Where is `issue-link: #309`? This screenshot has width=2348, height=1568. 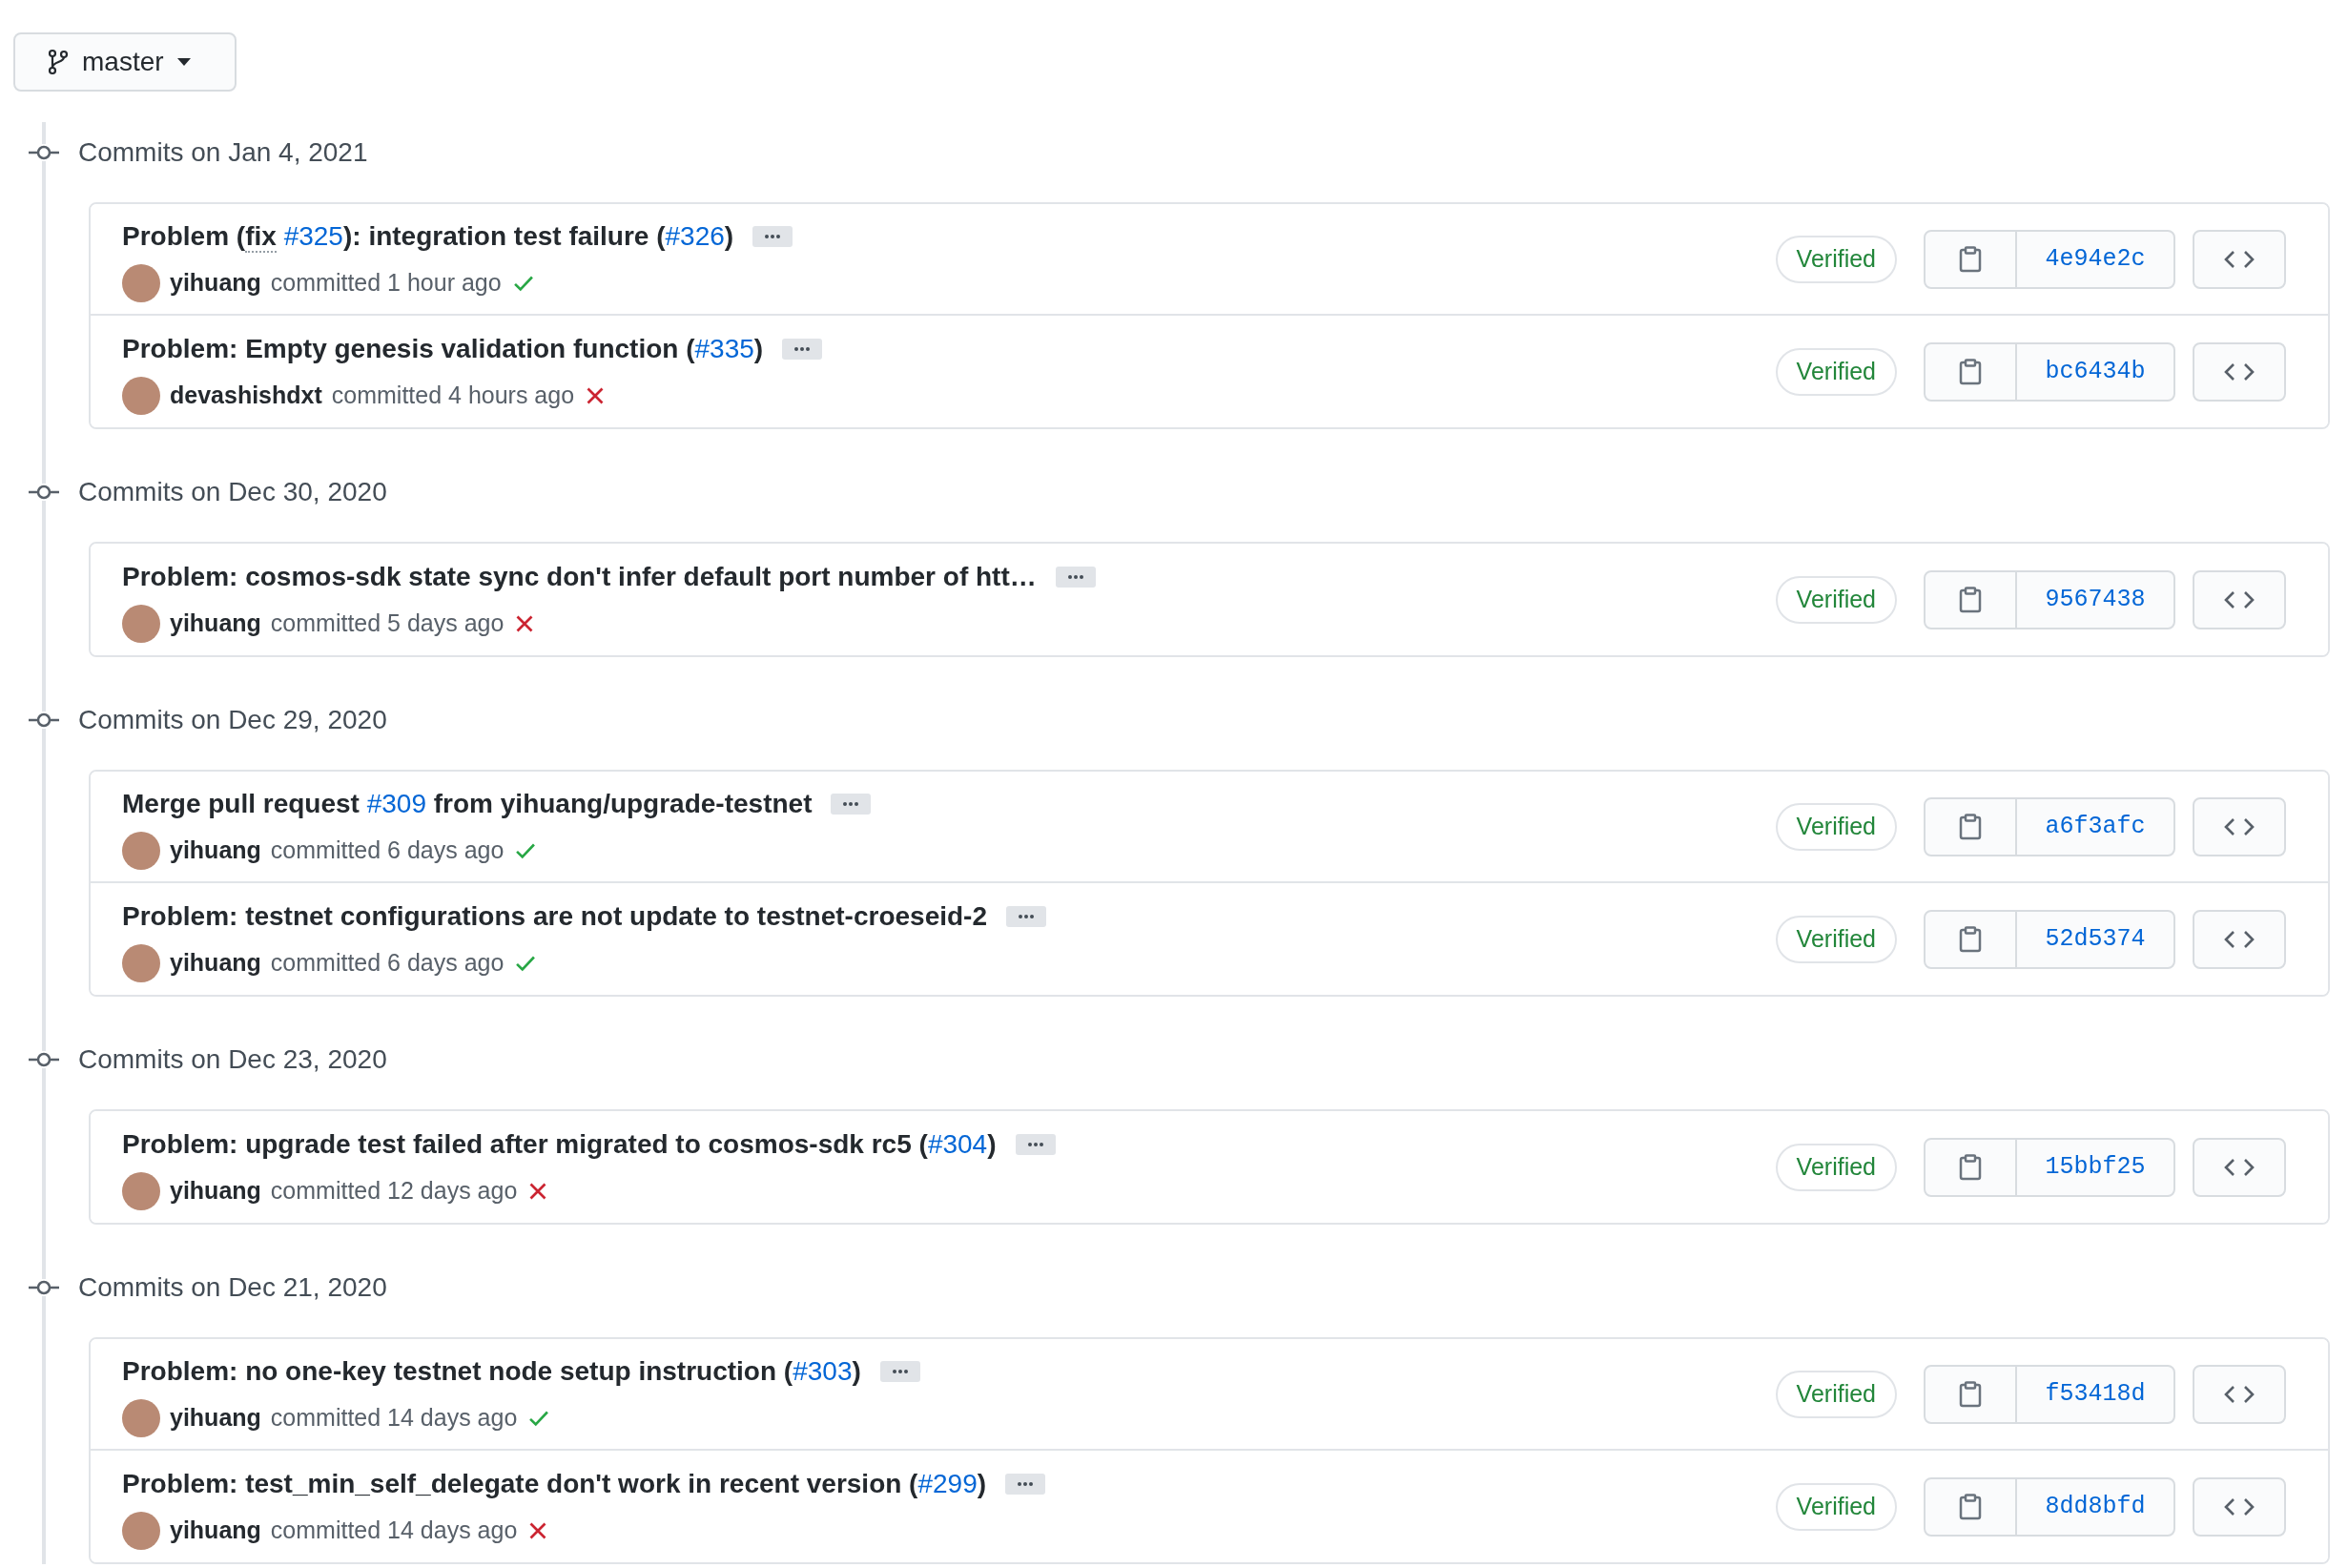
issue-link: #309 is located at coordinates (396, 803).